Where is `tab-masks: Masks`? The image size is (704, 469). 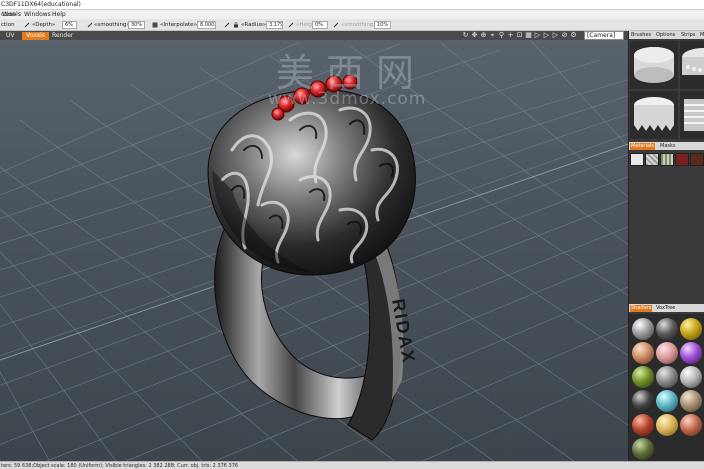
tab-masks: Masks is located at coordinates (667, 146).